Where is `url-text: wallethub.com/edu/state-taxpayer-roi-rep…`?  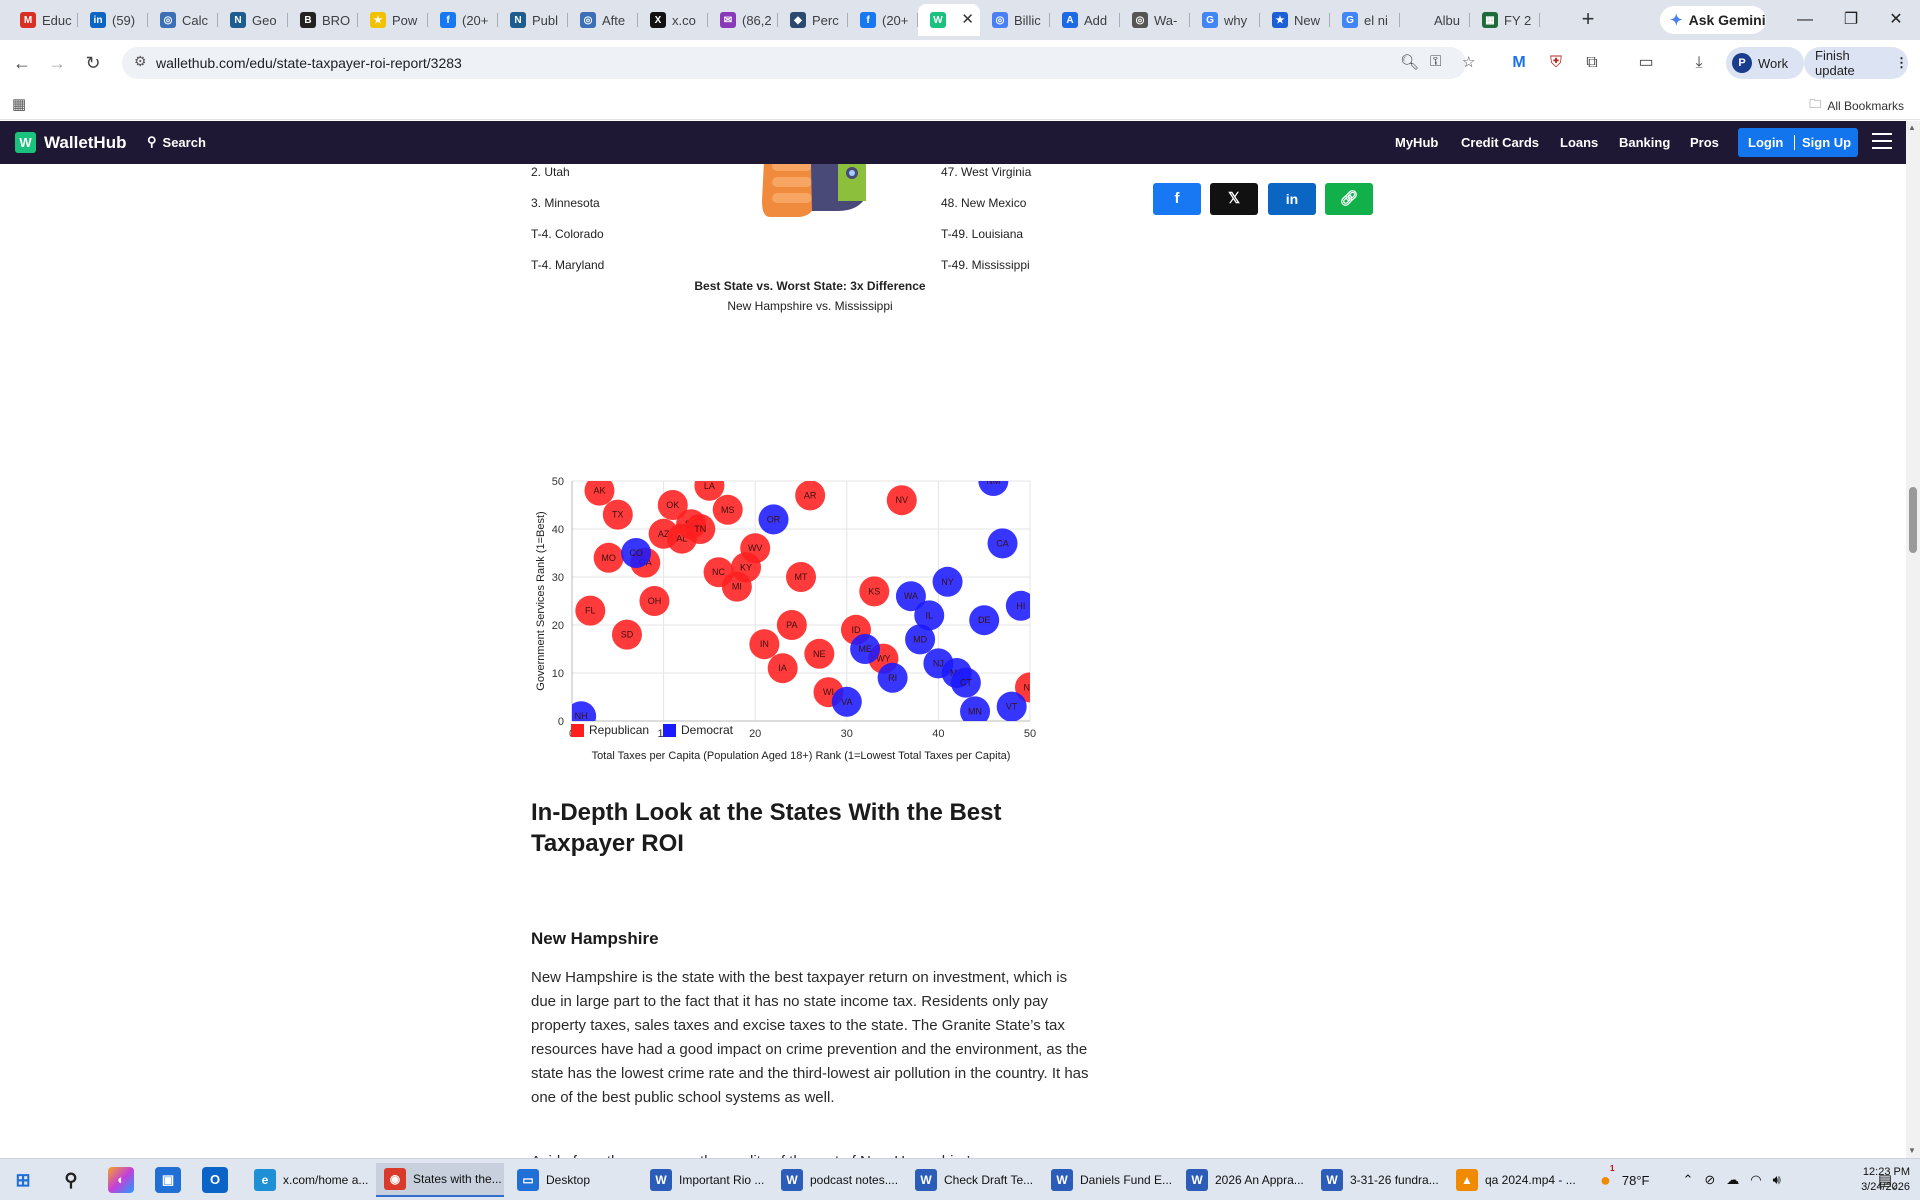
url-text: wallethub.com/edu/state-taxpayer-roi-rep… is located at coordinates (309, 63).